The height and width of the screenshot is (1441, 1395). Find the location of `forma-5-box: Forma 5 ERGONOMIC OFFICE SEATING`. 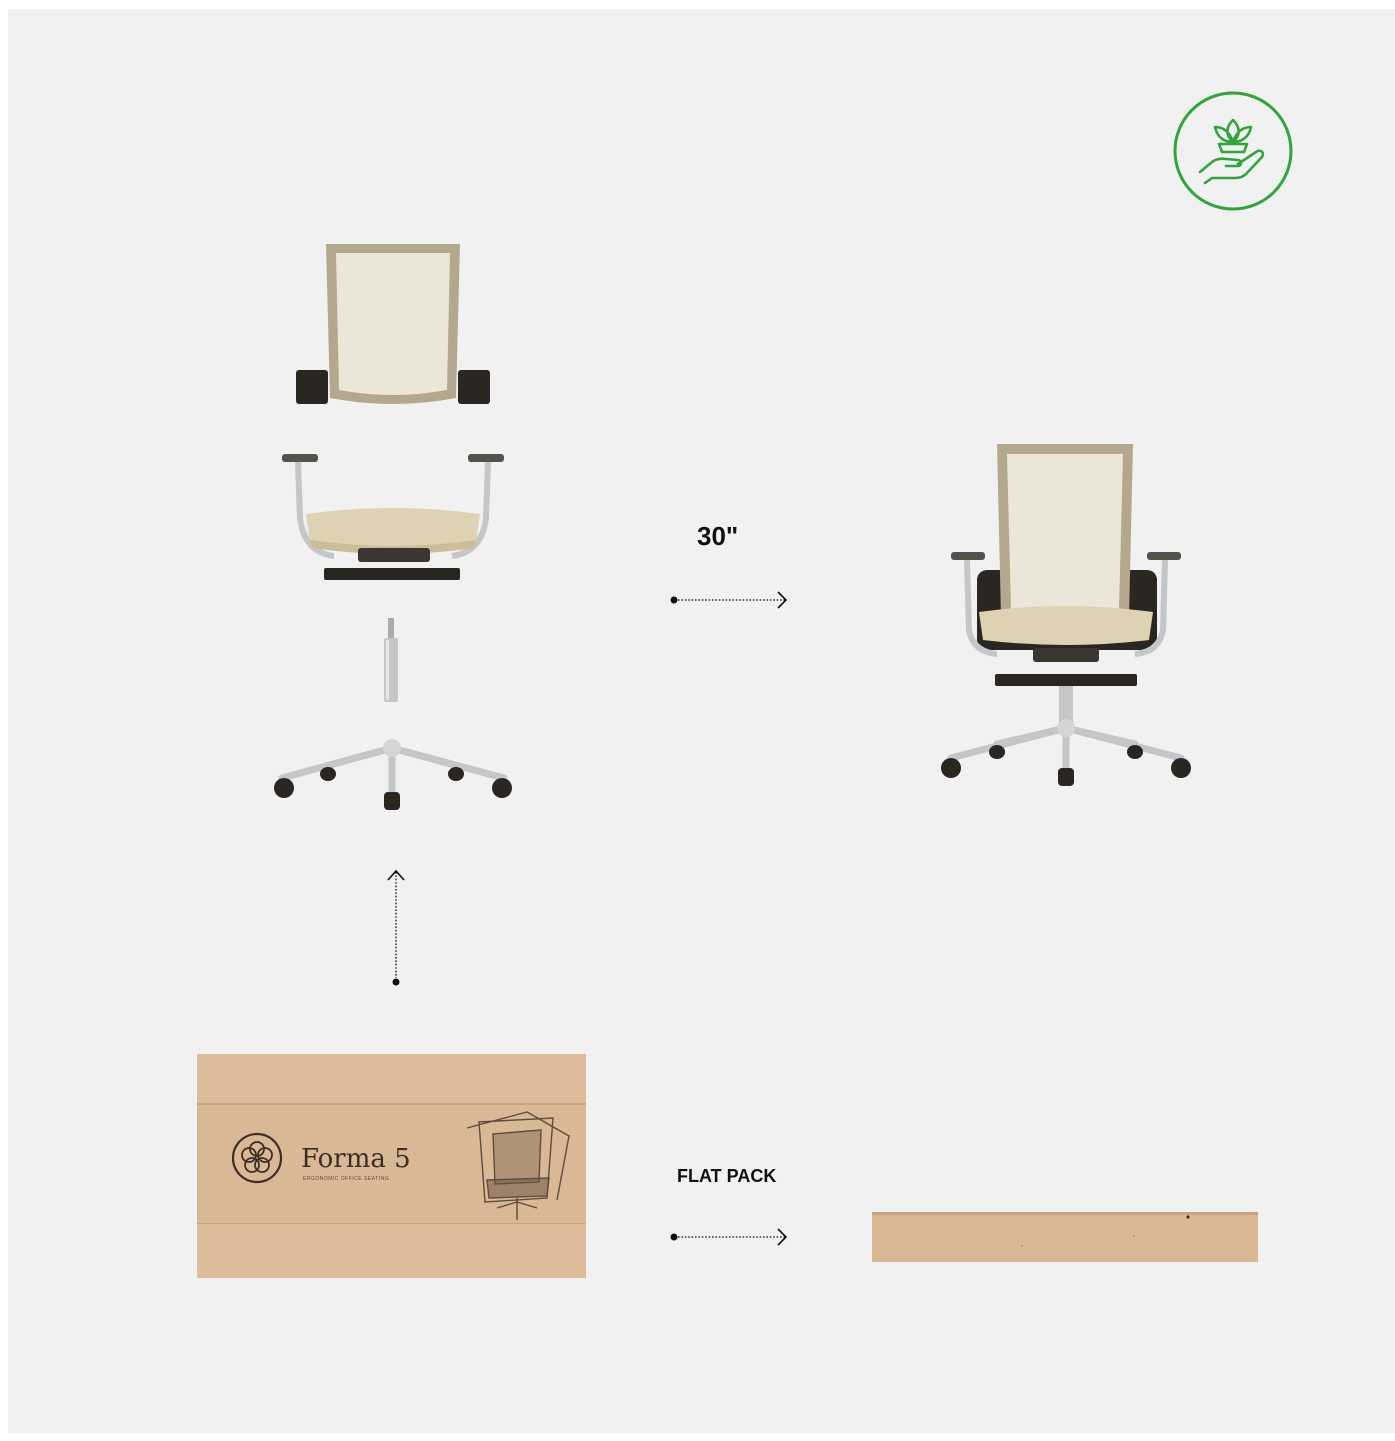

forma-5-box: Forma 5 ERGONOMIC OFFICE SEATING is located at coordinates (391, 1165).